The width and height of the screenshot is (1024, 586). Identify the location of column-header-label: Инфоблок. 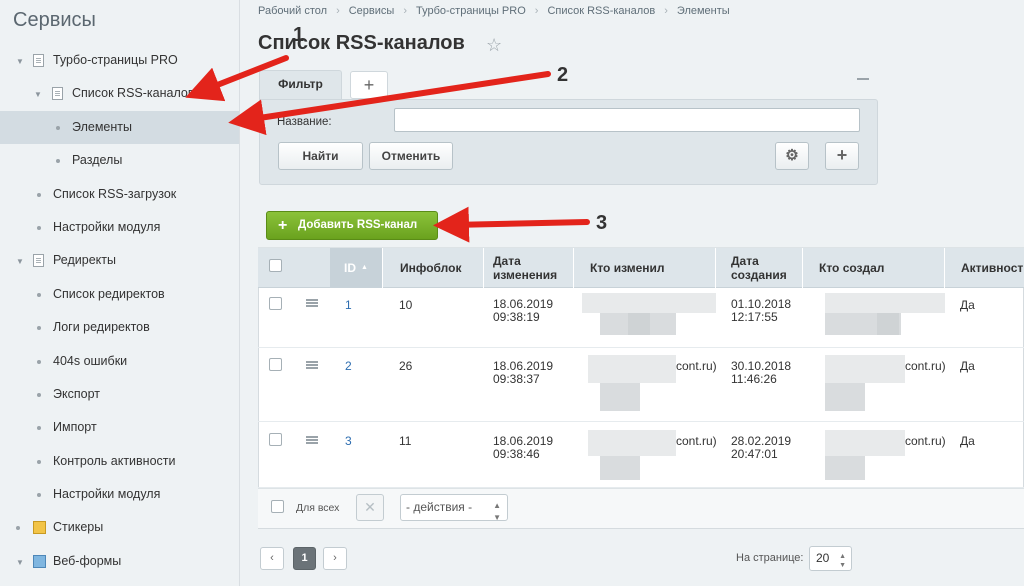
(431, 268).